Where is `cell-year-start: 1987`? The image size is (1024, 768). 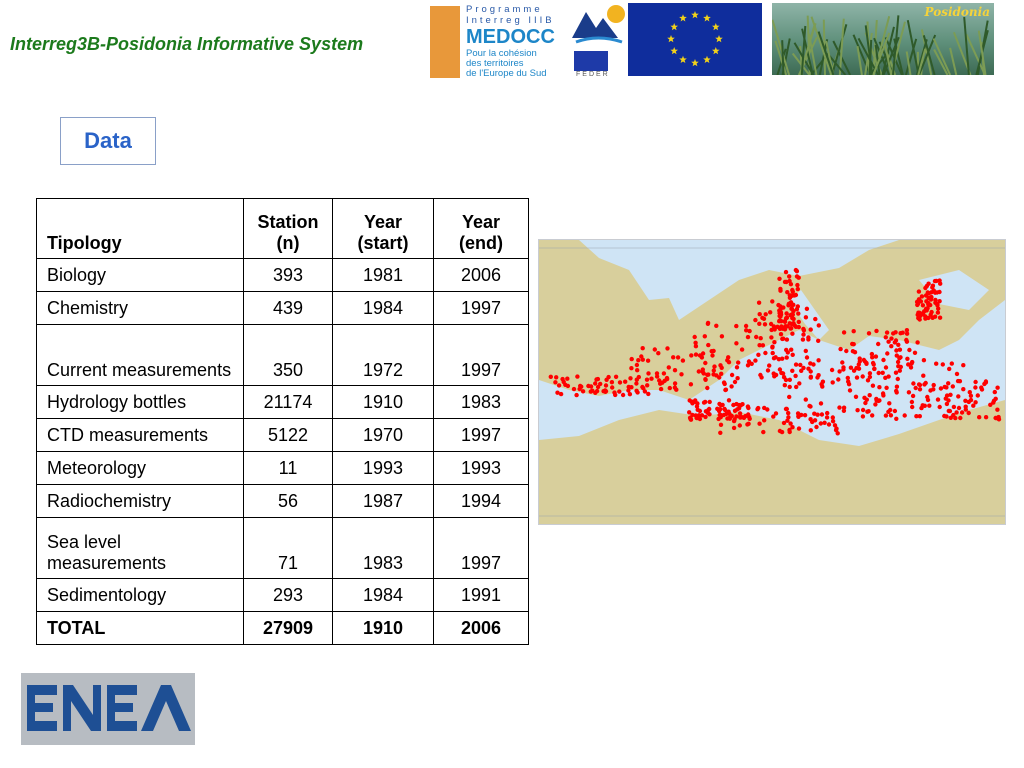
cell-year-start: 1987 is located at coordinates (383, 501).